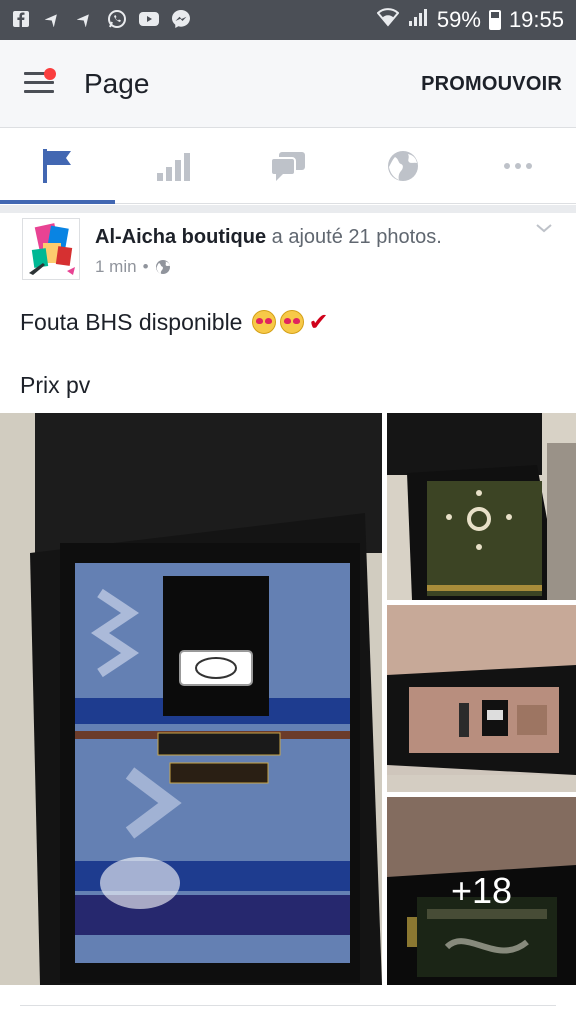 The width and height of the screenshot is (576, 1024). I want to click on messenger-icon, so click(181, 19).